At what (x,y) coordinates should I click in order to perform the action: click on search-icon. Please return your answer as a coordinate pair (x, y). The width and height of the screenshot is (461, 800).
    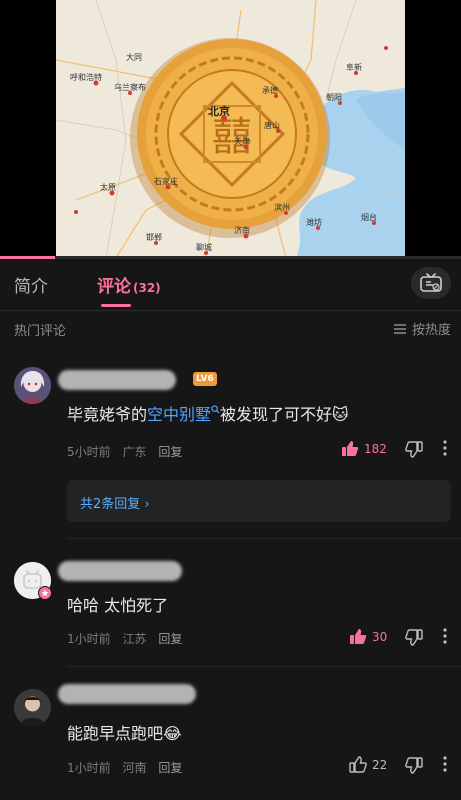
    Looking at the image, I should click on (215, 409).